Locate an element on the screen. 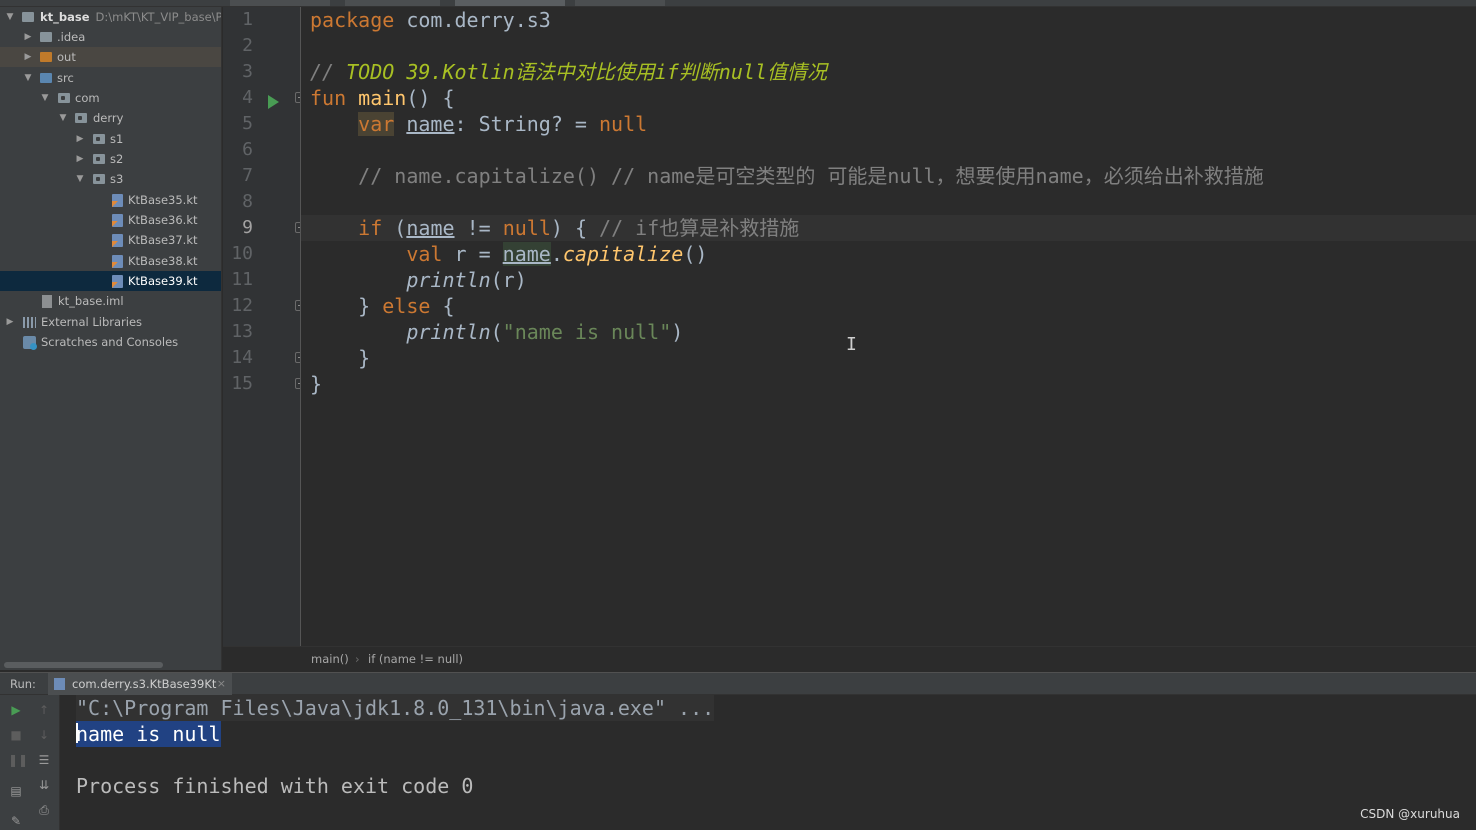  tree-item-label: src is located at coordinates (65, 78).